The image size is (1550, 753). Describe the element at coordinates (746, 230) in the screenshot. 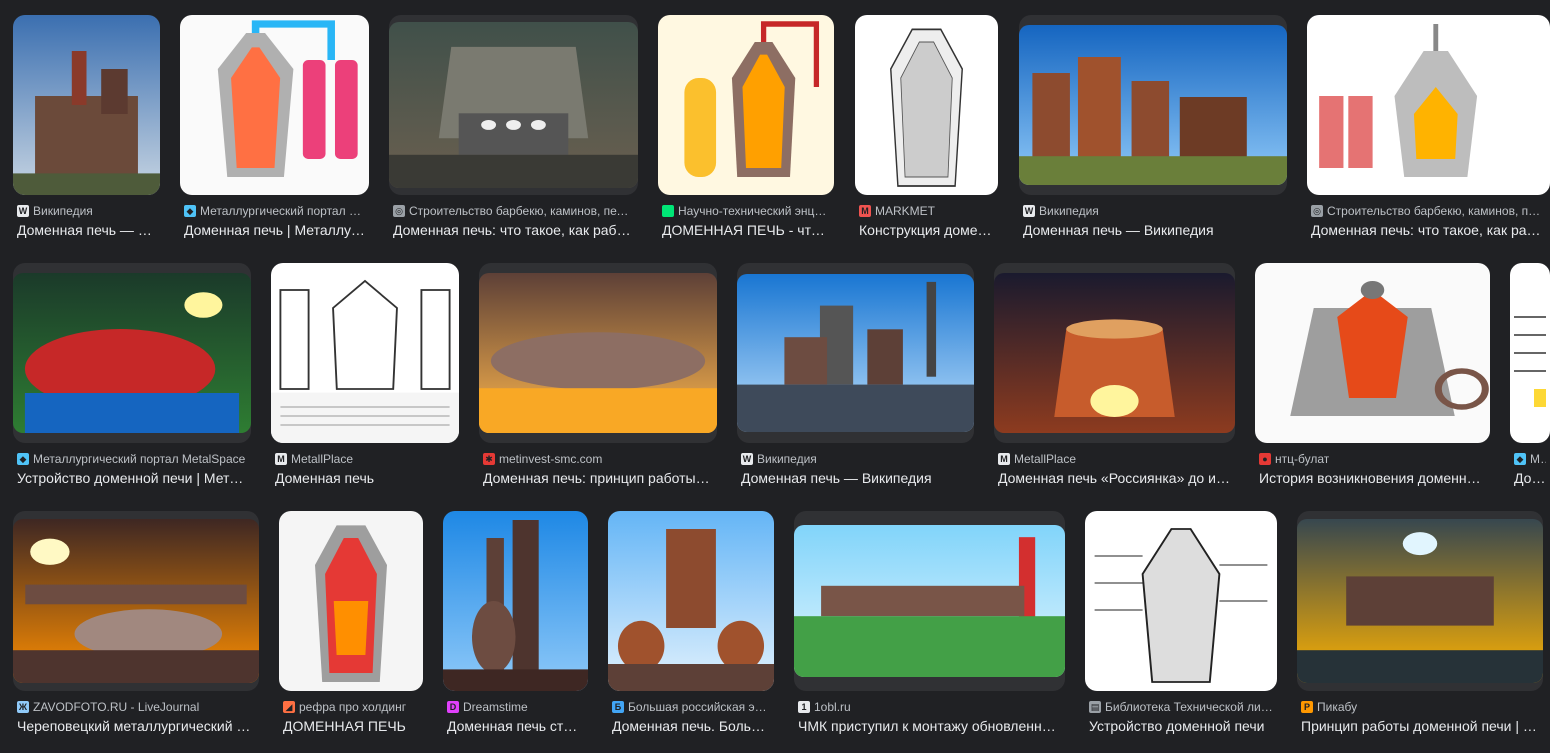

I see `result-title-link: ДОМЕННАЯ ПЕЧЬ - что это такое` at that location.